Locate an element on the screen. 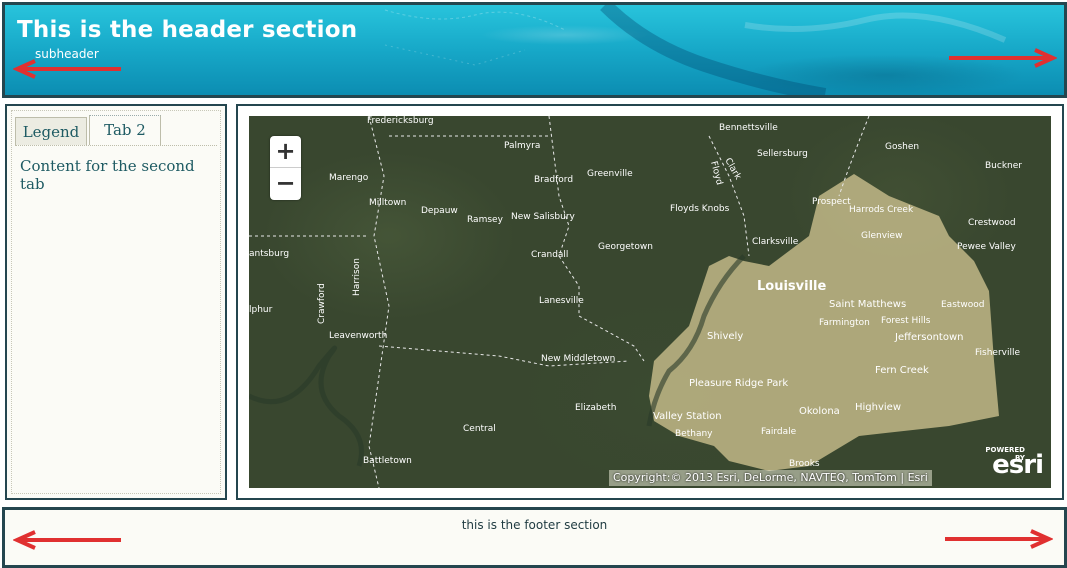  place-label: Pewee Valley is located at coordinates (986, 247).